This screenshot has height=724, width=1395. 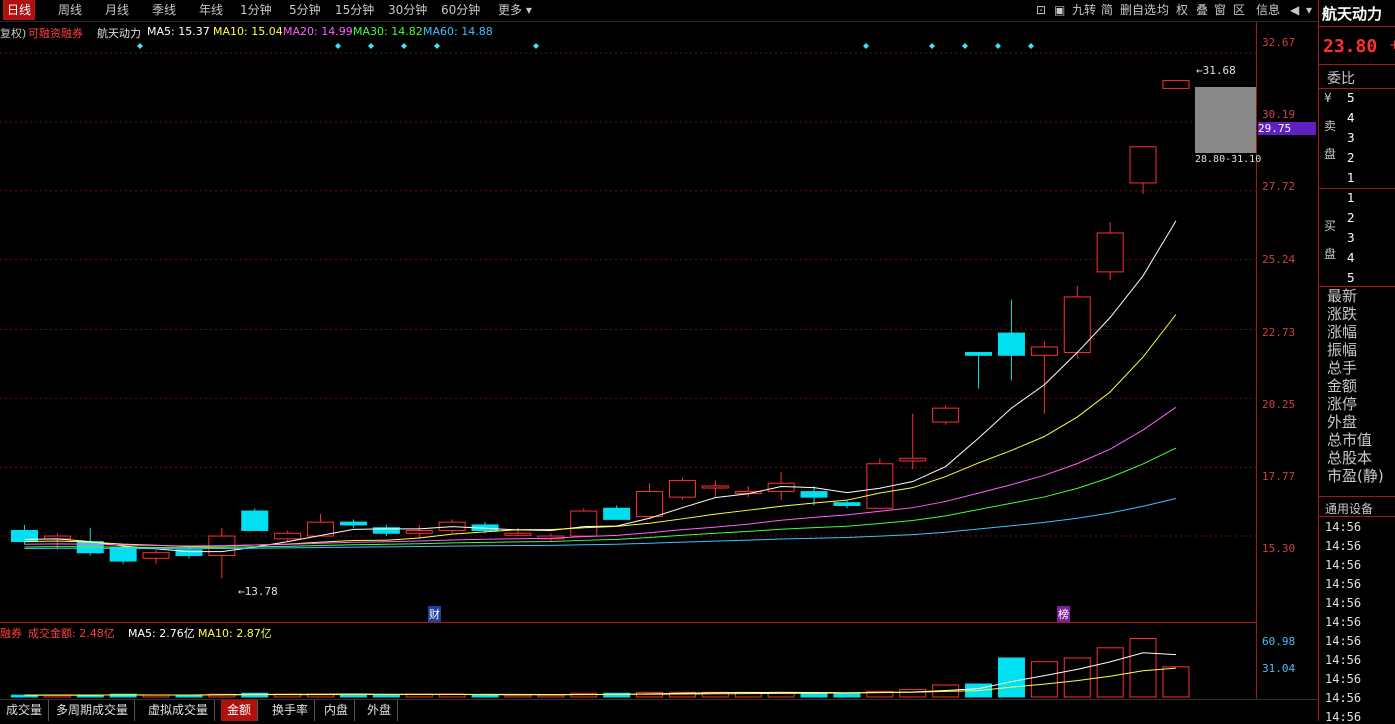 What do you see at coordinates (380, 710) in the screenshot?
I see `indicator-tab: 外盘` at bounding box center [380, 710].